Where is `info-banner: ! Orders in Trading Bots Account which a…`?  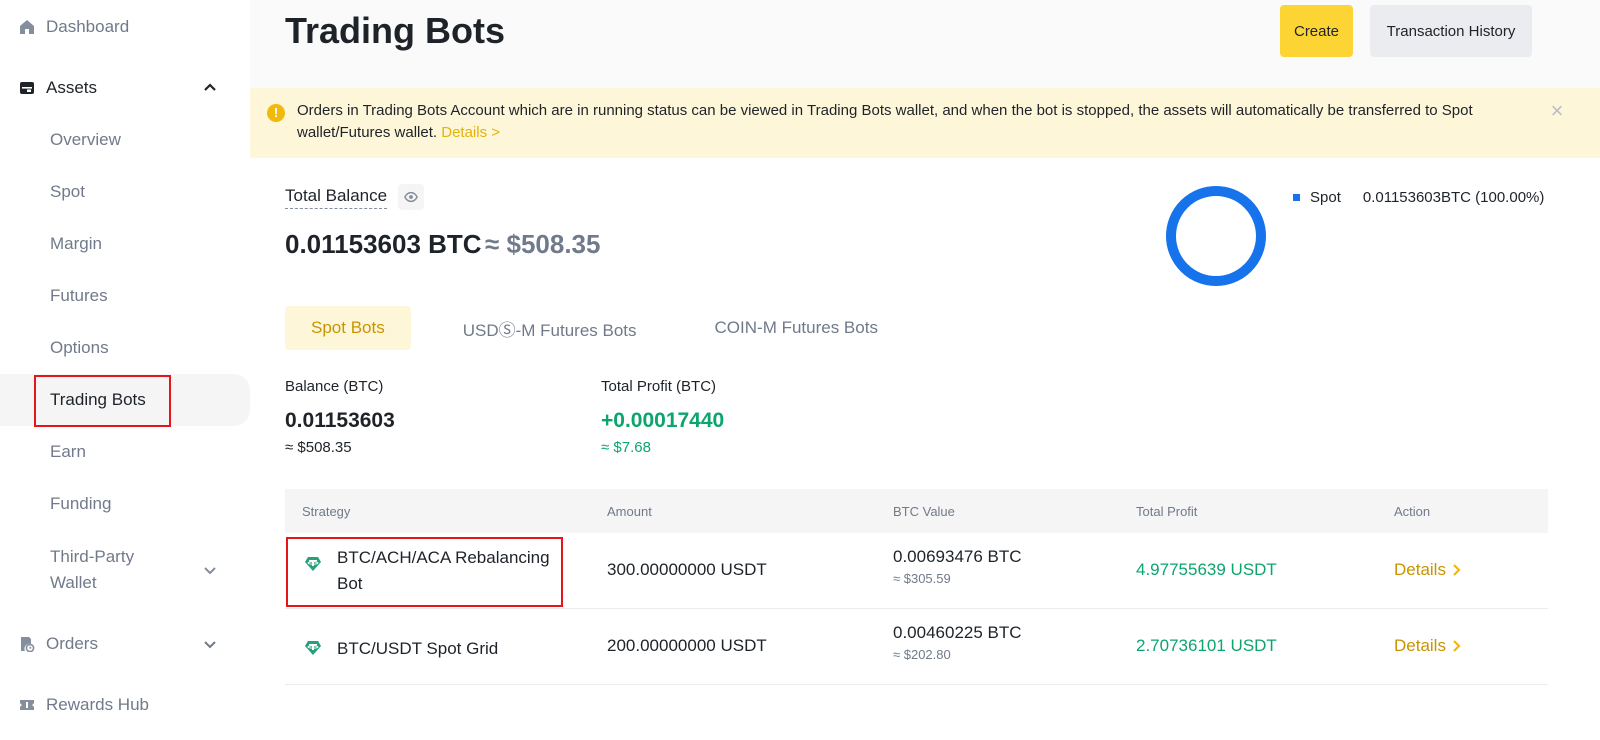 info-banner: ! Orders in Trading Bots Account which a… is located at coordinates (925, 123).